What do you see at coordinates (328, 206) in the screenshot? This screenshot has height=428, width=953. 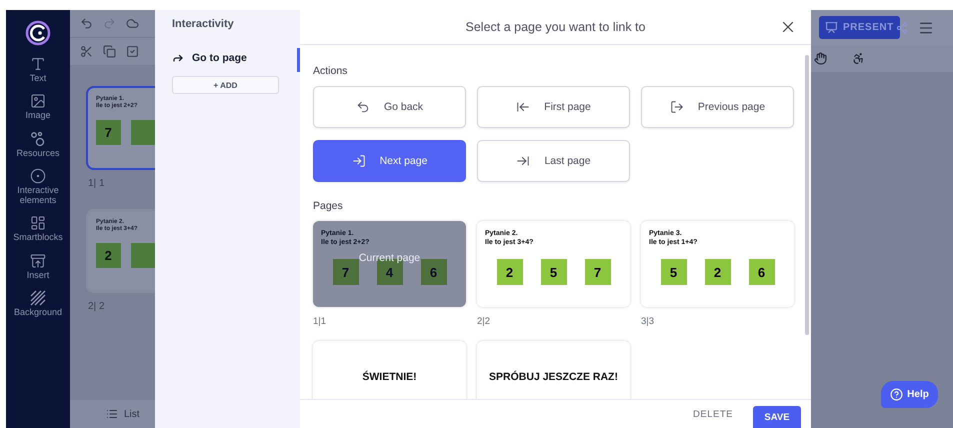 I see `section-label: Pages` at bounding box center [328, 206].